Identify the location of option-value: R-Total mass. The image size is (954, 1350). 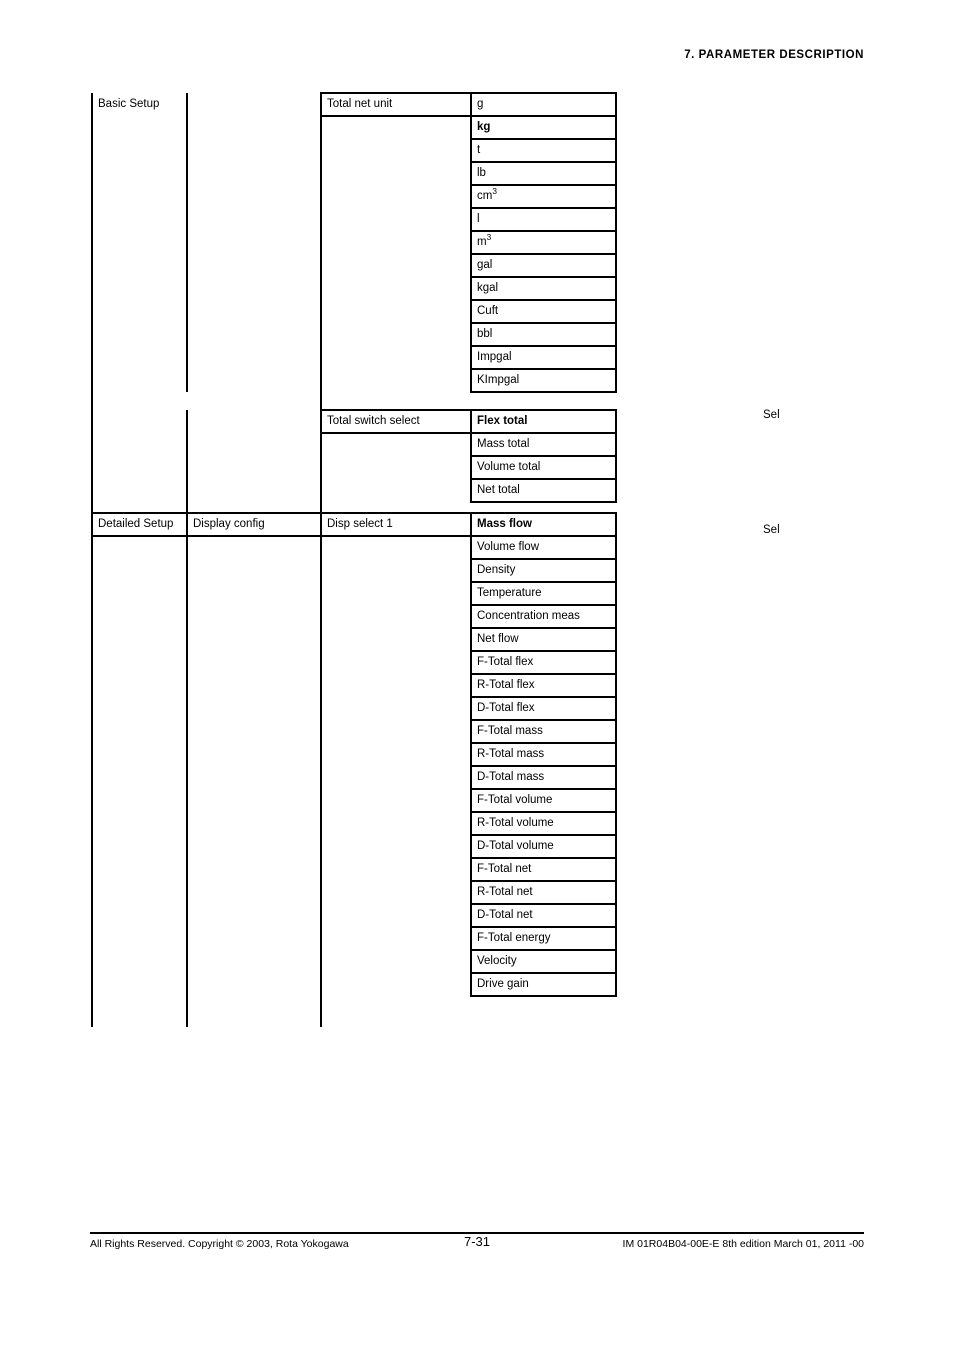
(543, 755).